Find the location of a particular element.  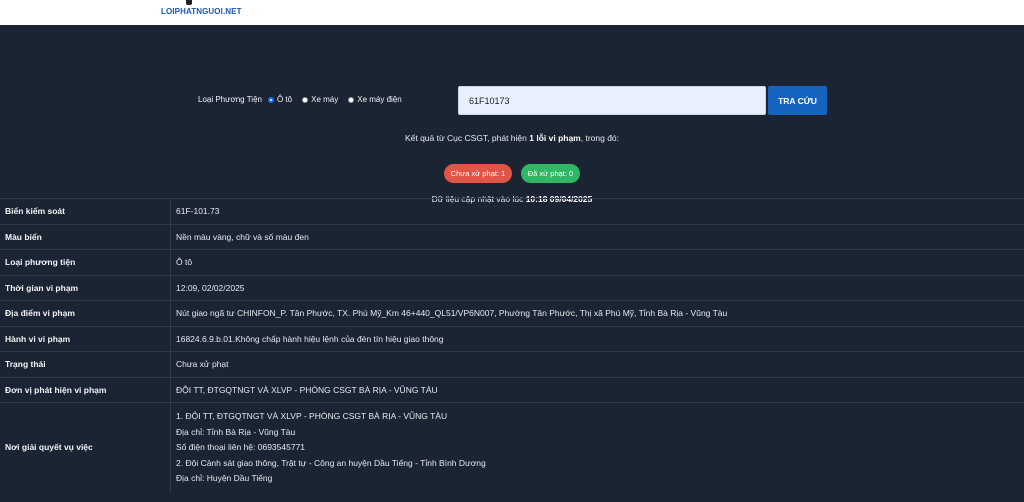

paid-badge: Đã xử phạt: 0 is located at coordinates (550, 173).